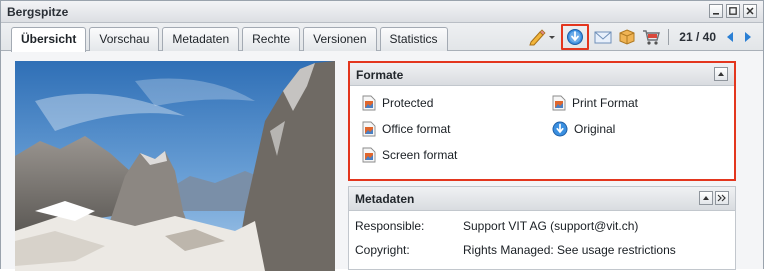  I want to click on package-icon, so click(627, 37).